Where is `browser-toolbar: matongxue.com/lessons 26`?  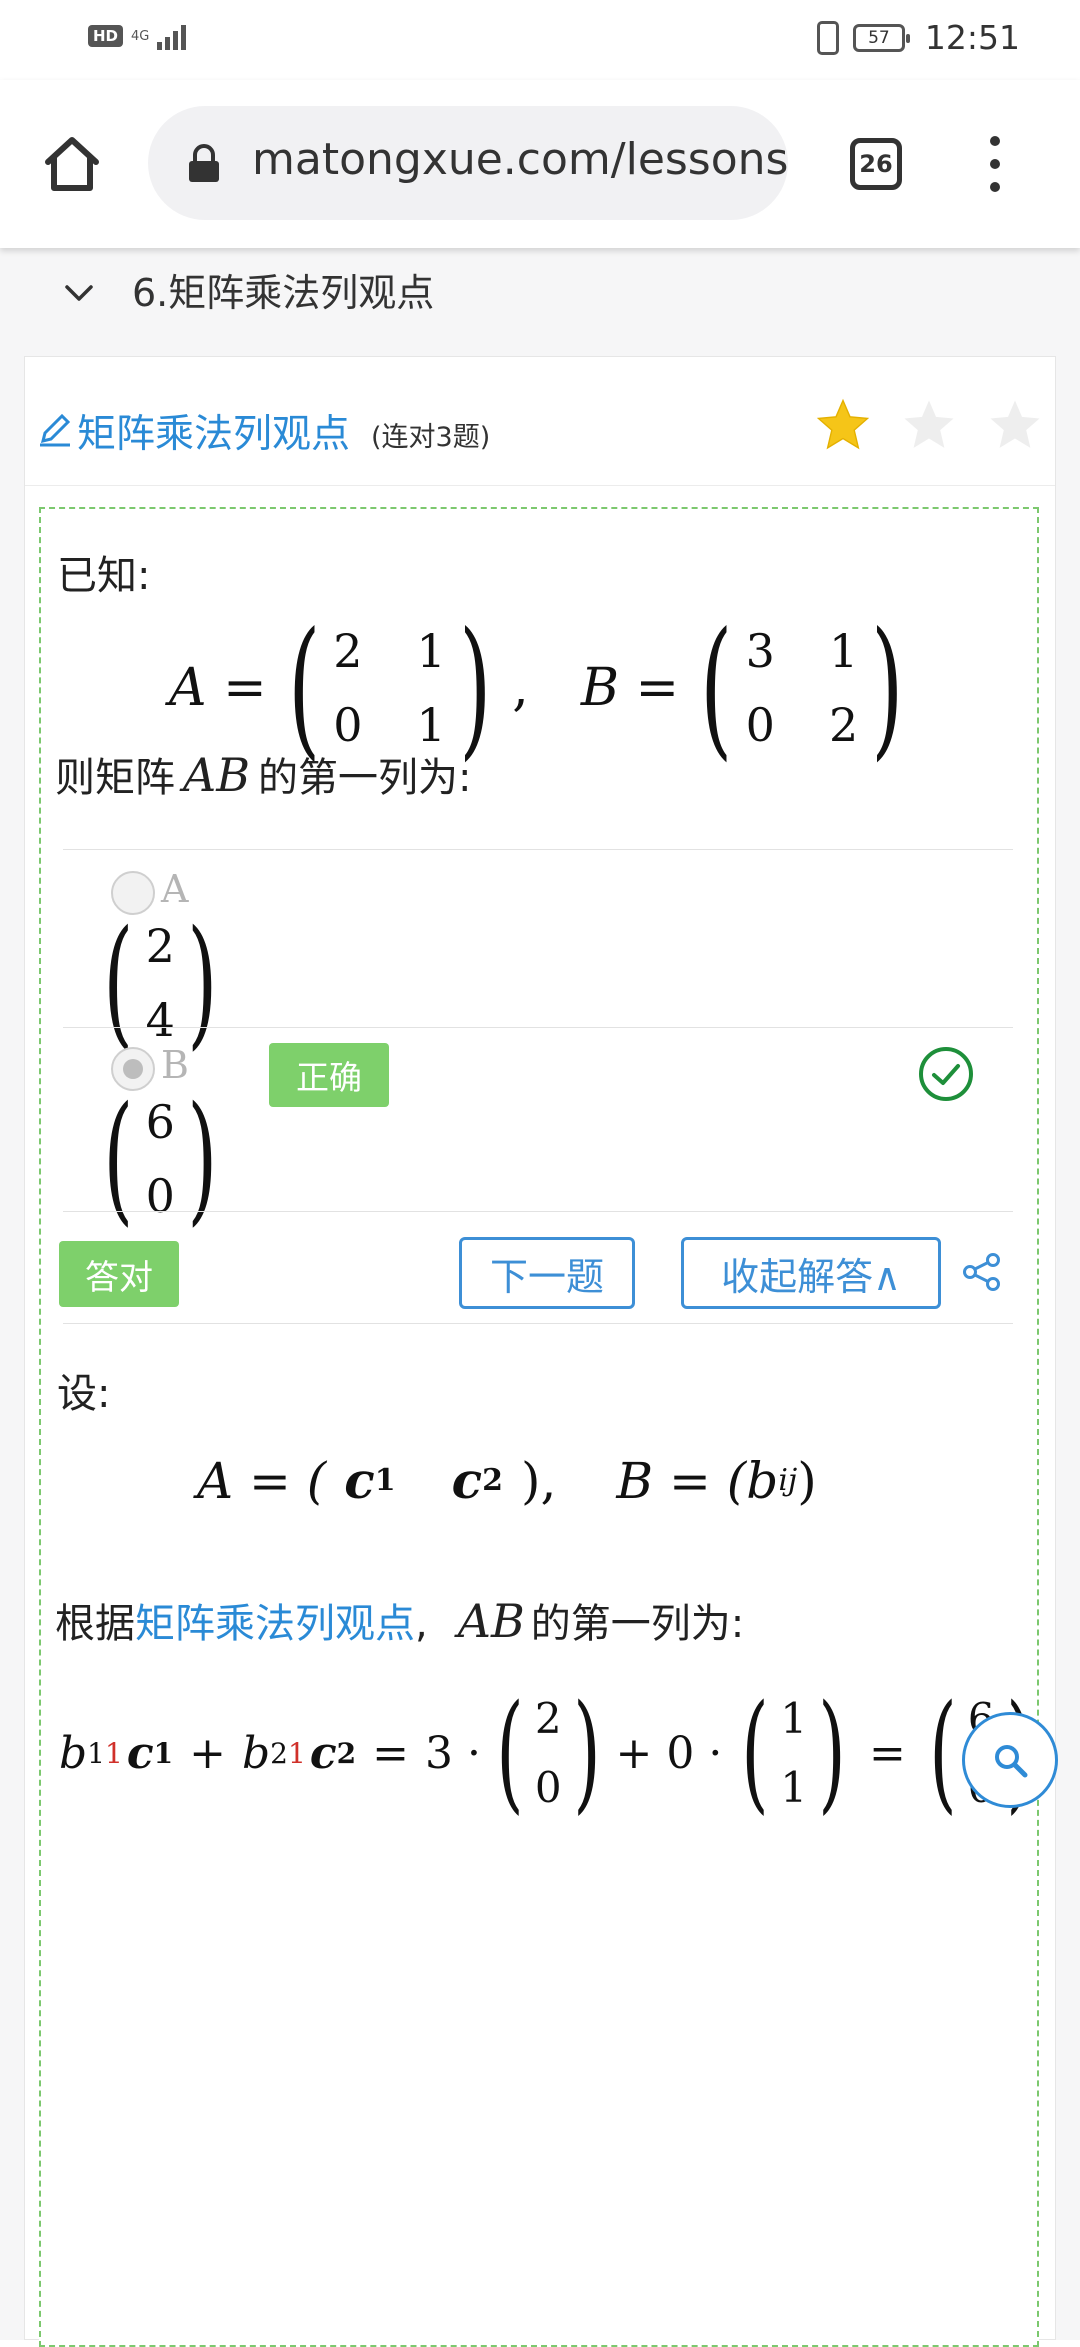 browser-toolbar: matongxue.com/lessons 26 is located at coordinates (540, 164).